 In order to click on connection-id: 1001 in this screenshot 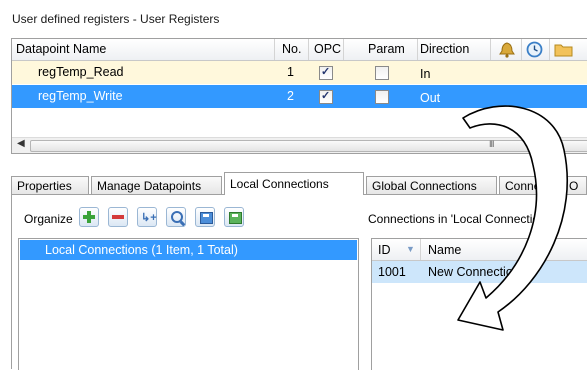, I will do `click(392, 272)`.